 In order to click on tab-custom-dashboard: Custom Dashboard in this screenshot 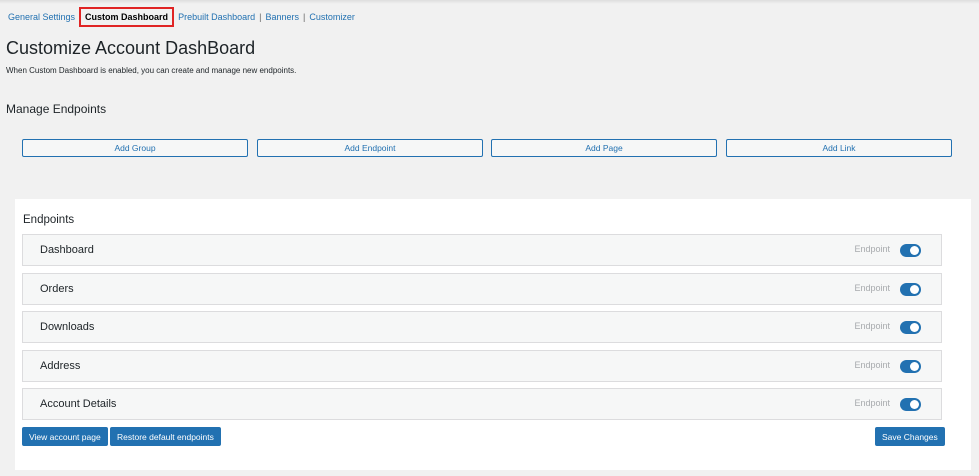, I will do `click(127, 17)`.